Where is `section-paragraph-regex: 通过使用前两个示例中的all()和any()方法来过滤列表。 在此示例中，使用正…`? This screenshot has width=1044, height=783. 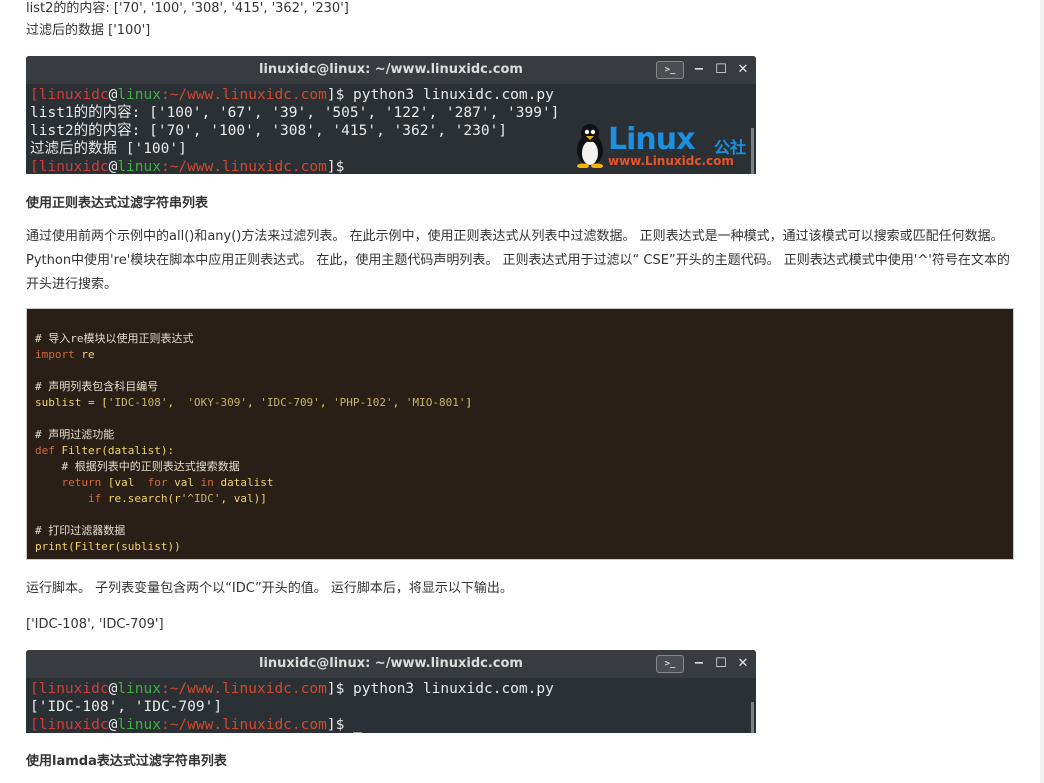 section-paragraph-regex: 通过使用前两个示例中的all()和any()方法来过滤列表。 在此示例中，使用正… is located at coordinates (518, 260).